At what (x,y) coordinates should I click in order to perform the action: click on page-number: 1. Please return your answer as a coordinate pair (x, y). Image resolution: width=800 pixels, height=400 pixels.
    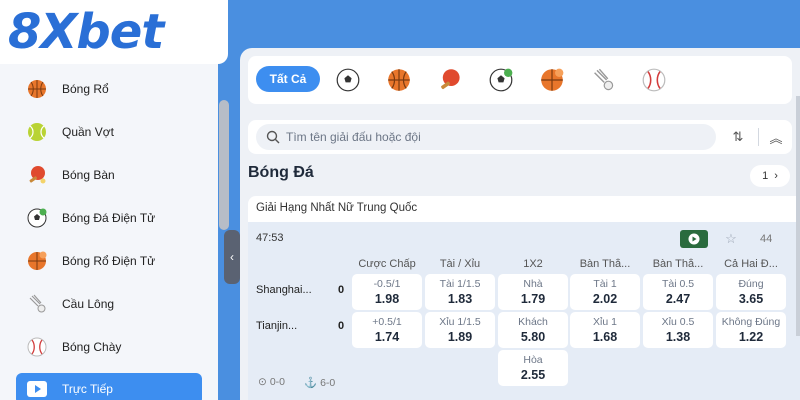
    Looking at the image, I should click on (765, 176).